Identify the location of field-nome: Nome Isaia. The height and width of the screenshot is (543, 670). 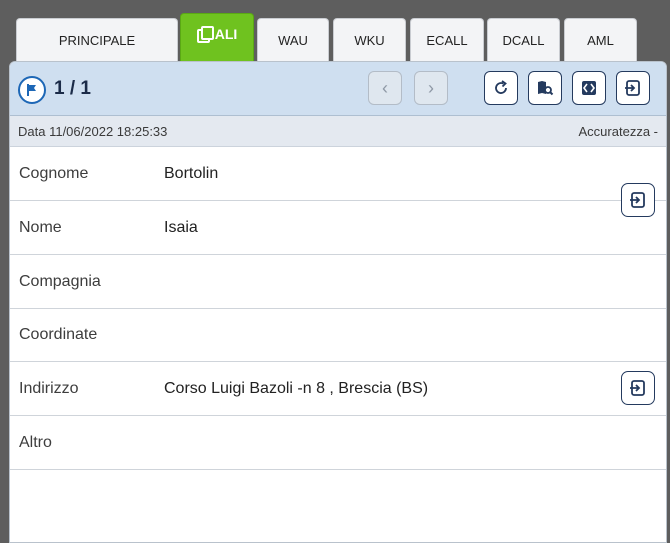
(338, 228).